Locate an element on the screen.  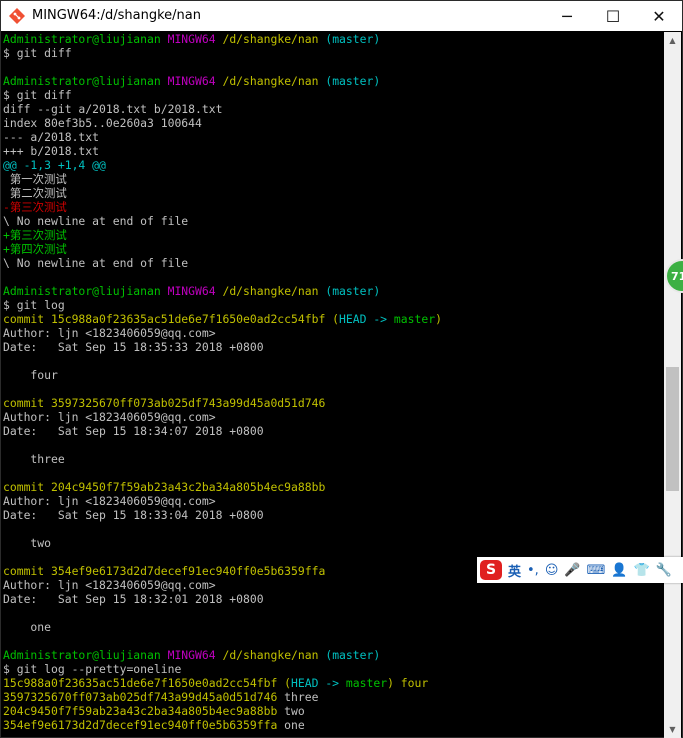
terminal-line: 第一次测试 is located at coordinates (333, 179).